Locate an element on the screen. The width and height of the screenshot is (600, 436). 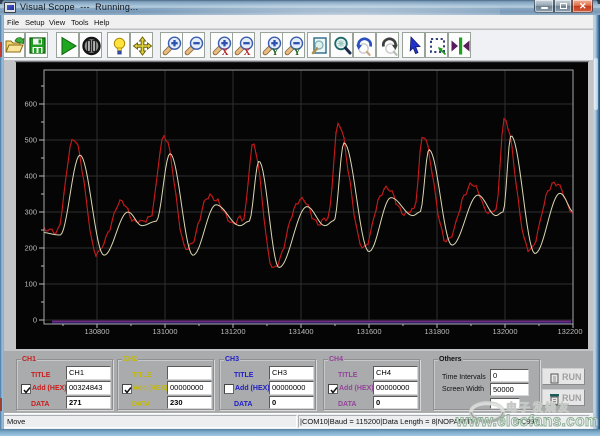
svg-text: 电子发烧友 is located at coordinates (538, 407).